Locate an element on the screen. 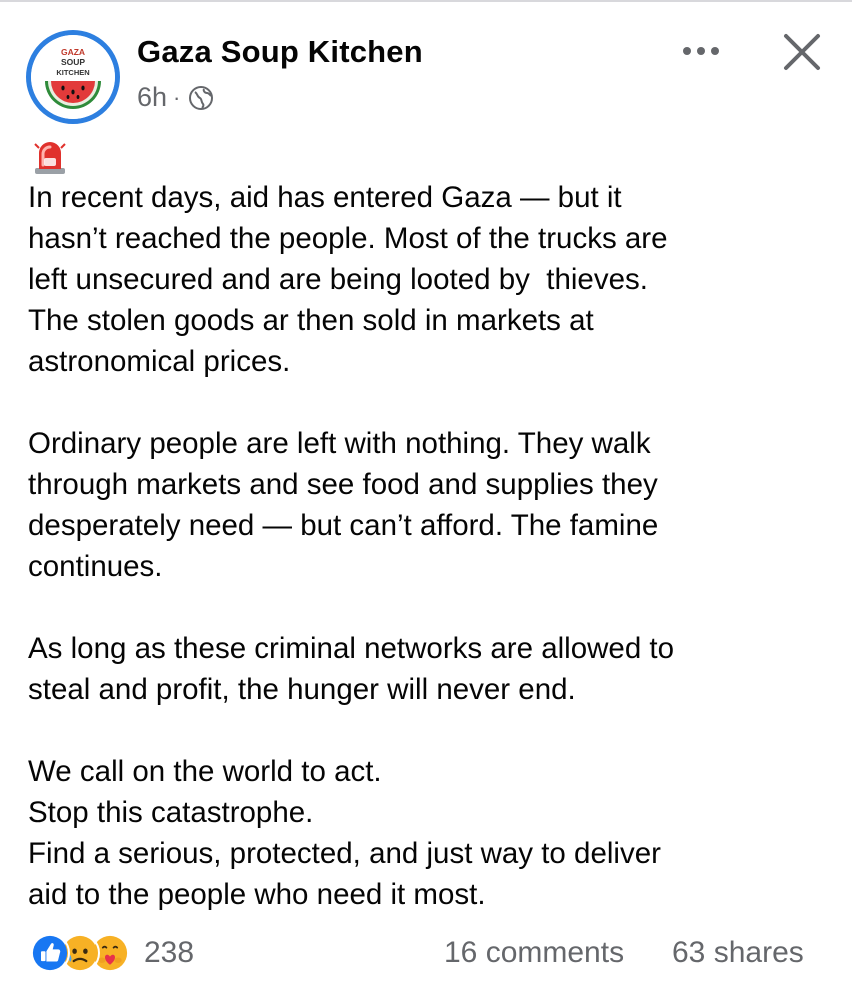  globe-icon is located at coordinates (201, 97).